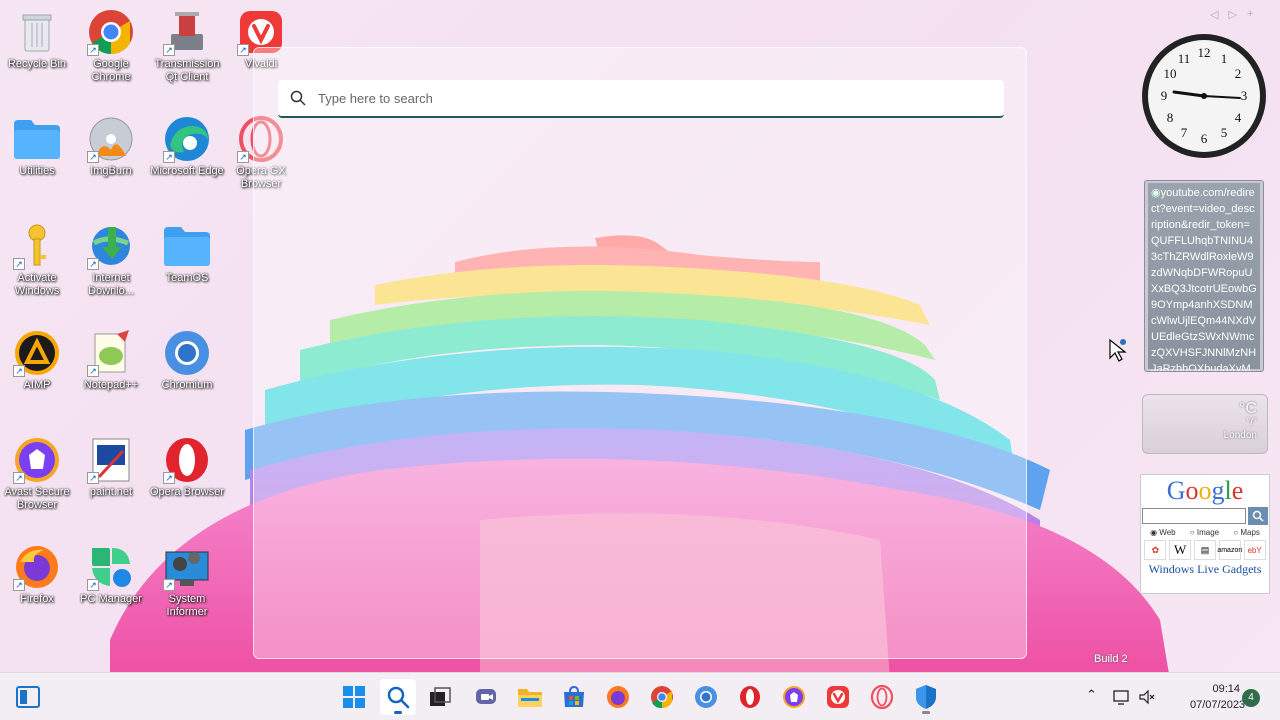 The image size is (1280, 720). What do you see at coordinates (111, 460) in the screenshot?
I see `paint-net-icon: ↗` at bounding box center [111, 460].